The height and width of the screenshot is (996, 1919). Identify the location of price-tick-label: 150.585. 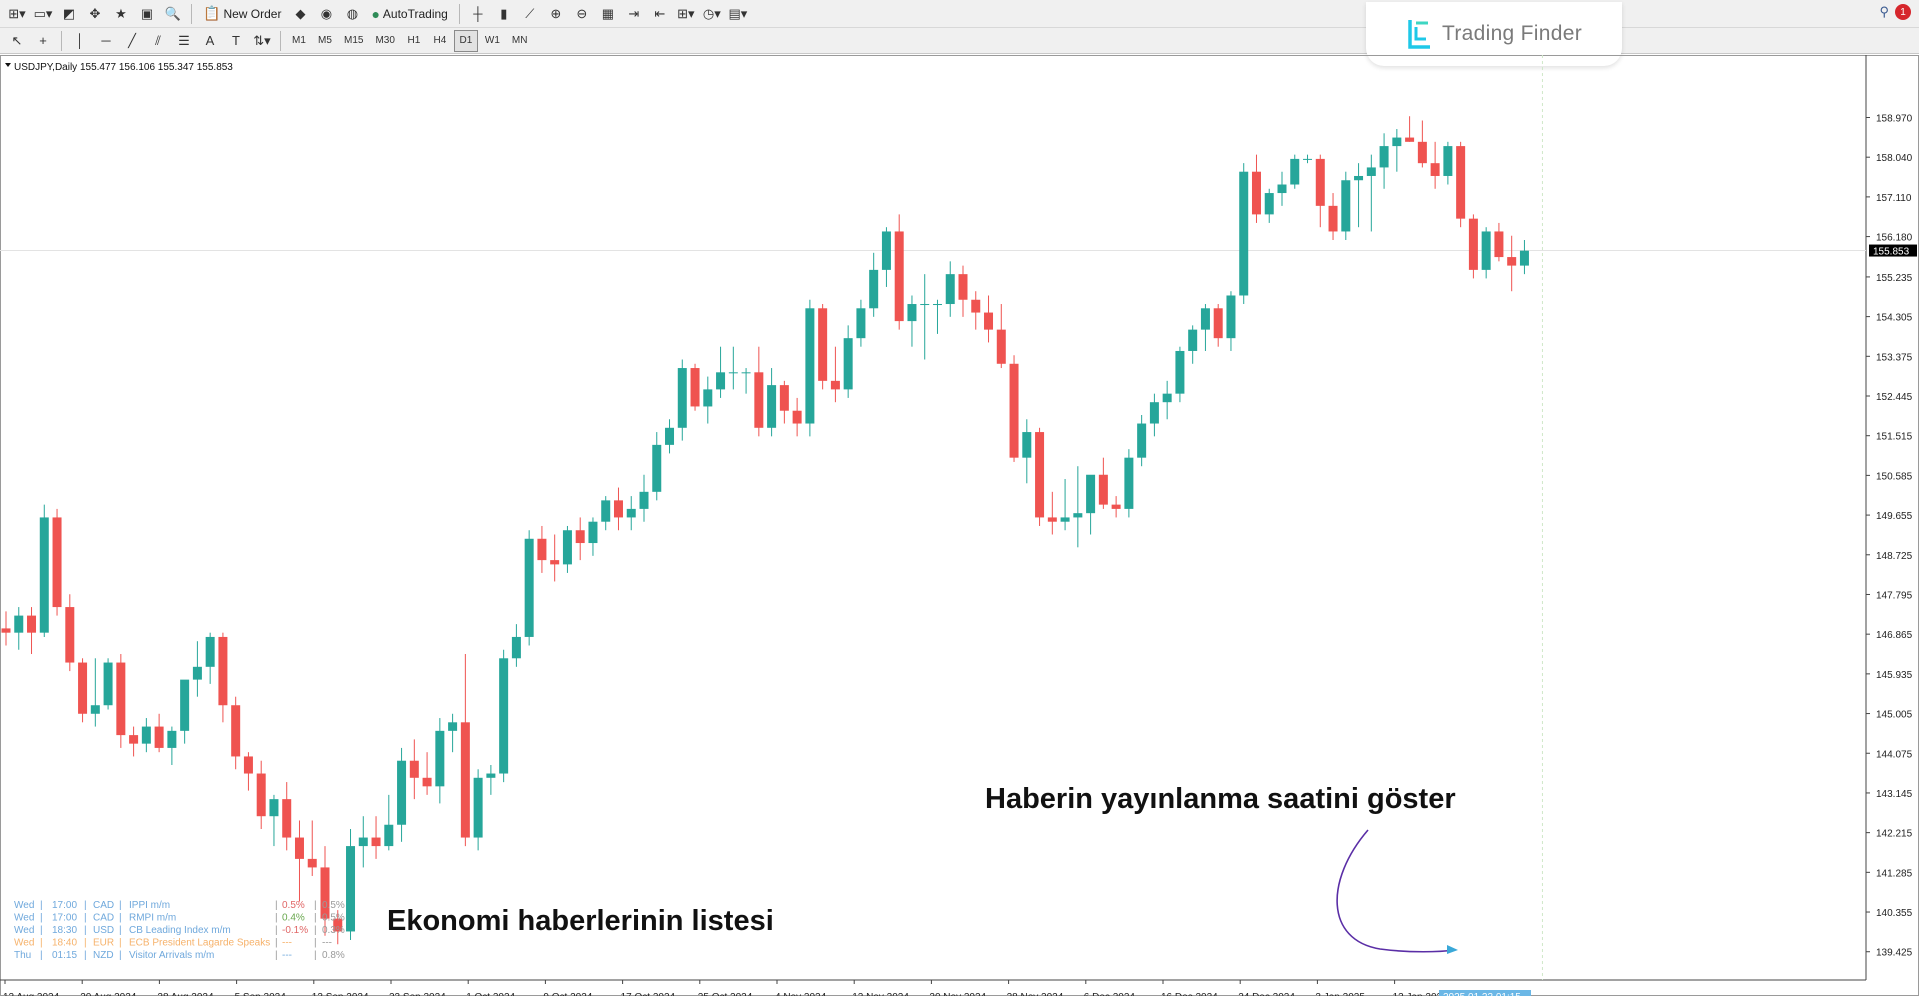
(1894, 476).